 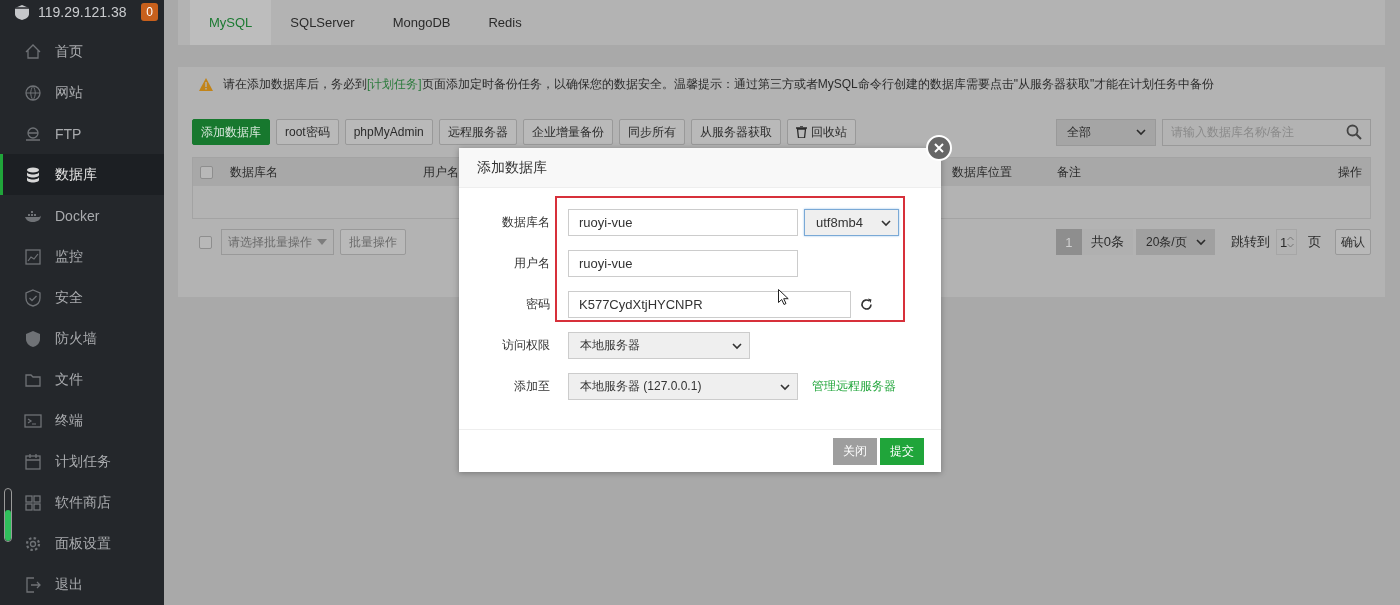 What do you see at coordinates (82, 92) in the screenshot?
I see `sidebar-item: 网站` at bounding box center [82, 92].